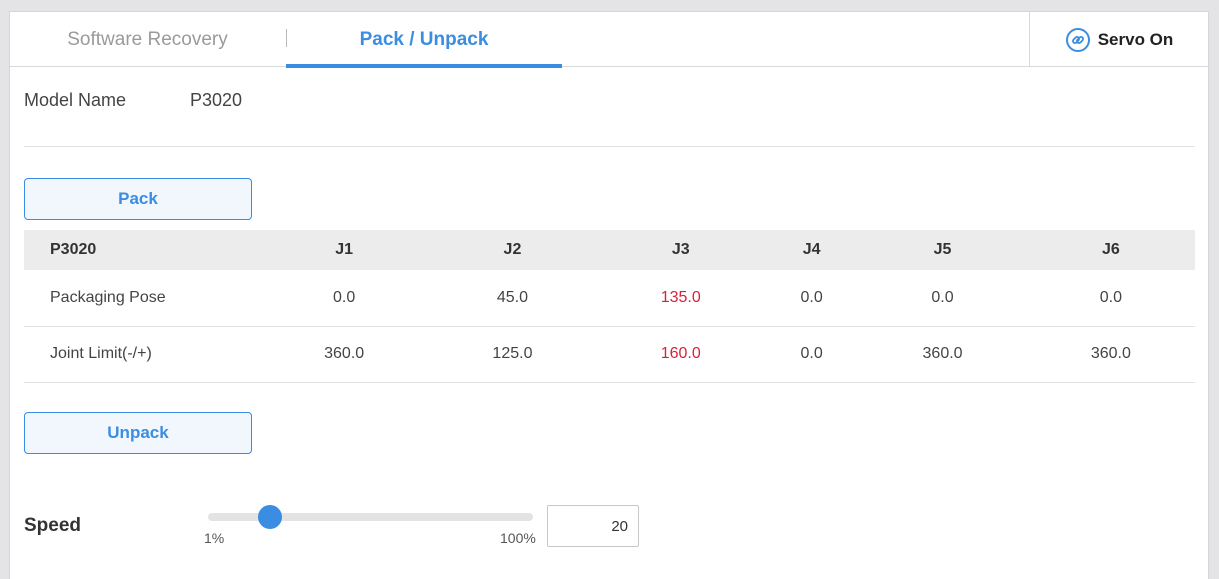 The width and height of the screenshot is (1219, 579). I want to click on table-cell-highlight: 135.0, so click(680, 298).